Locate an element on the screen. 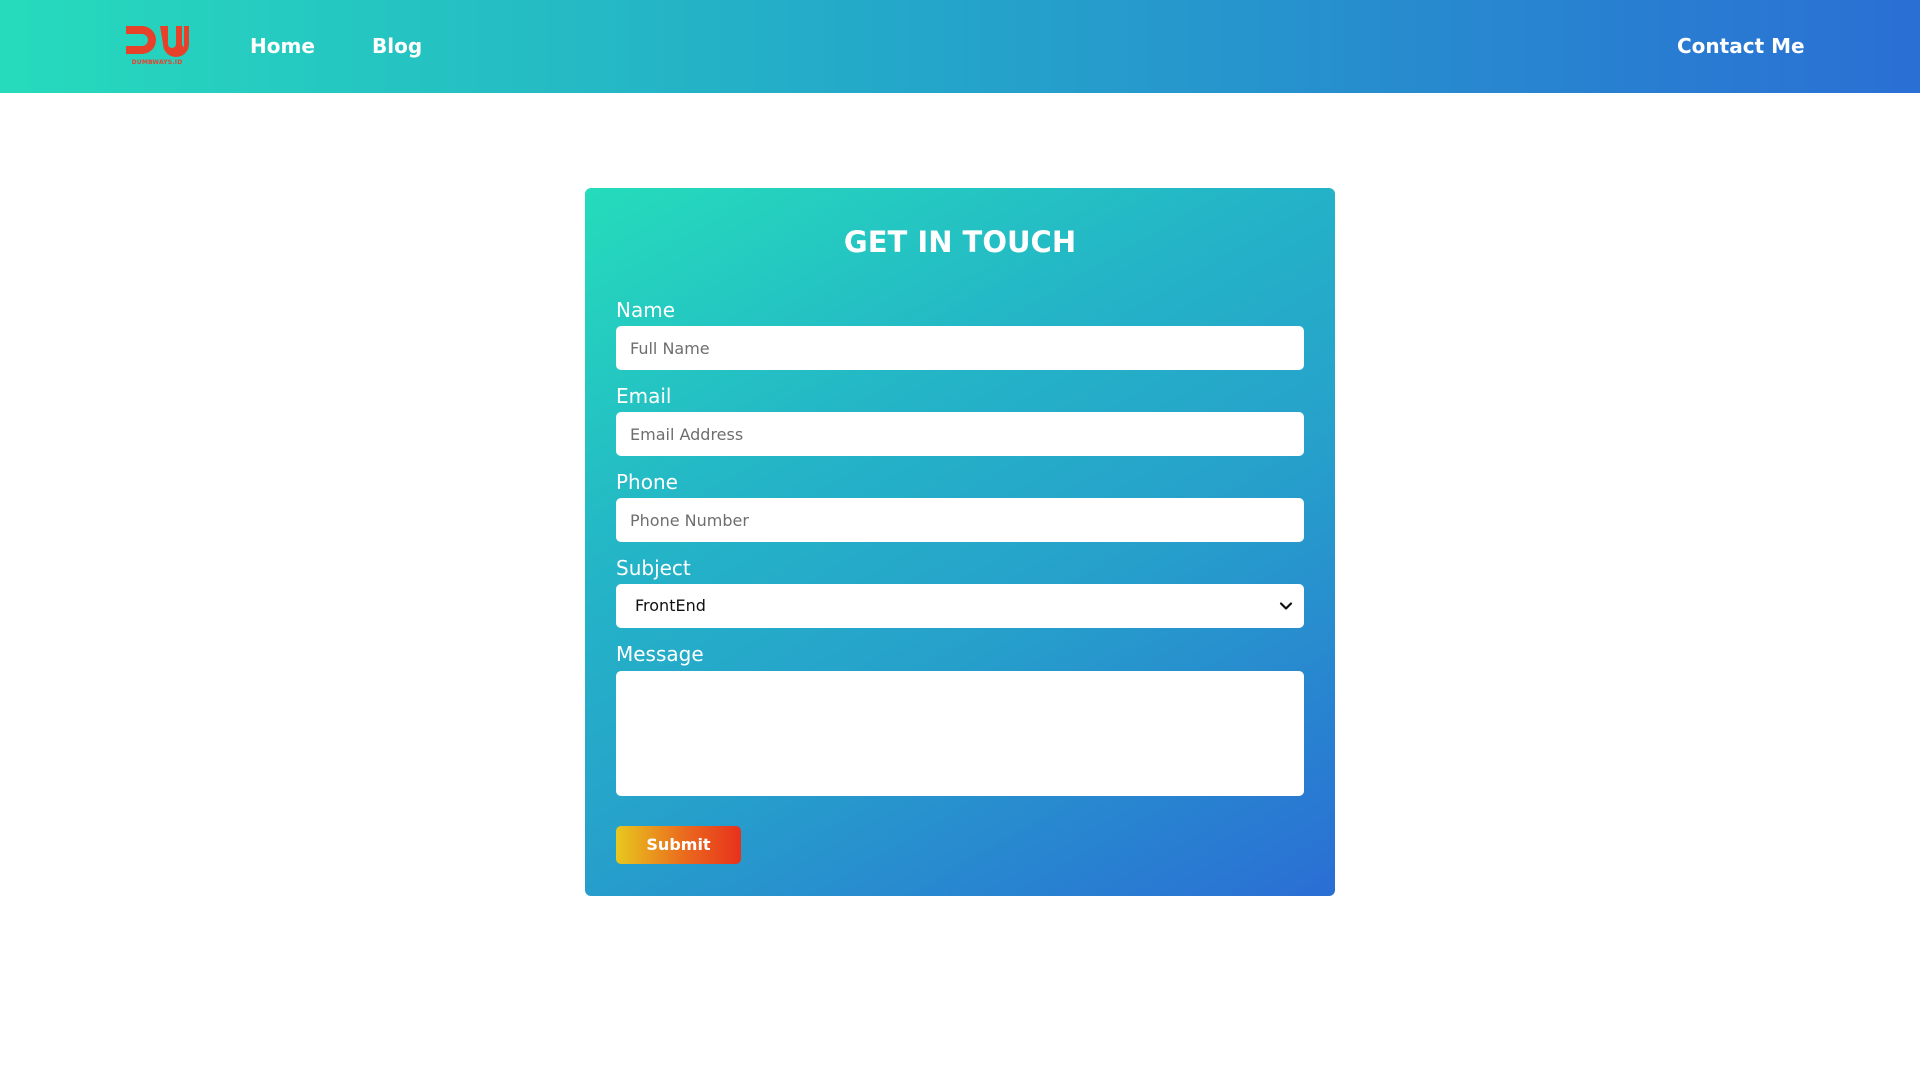 This screenshot has height=1083, width=1920. logo-icon is located at coordinates (157, 41).